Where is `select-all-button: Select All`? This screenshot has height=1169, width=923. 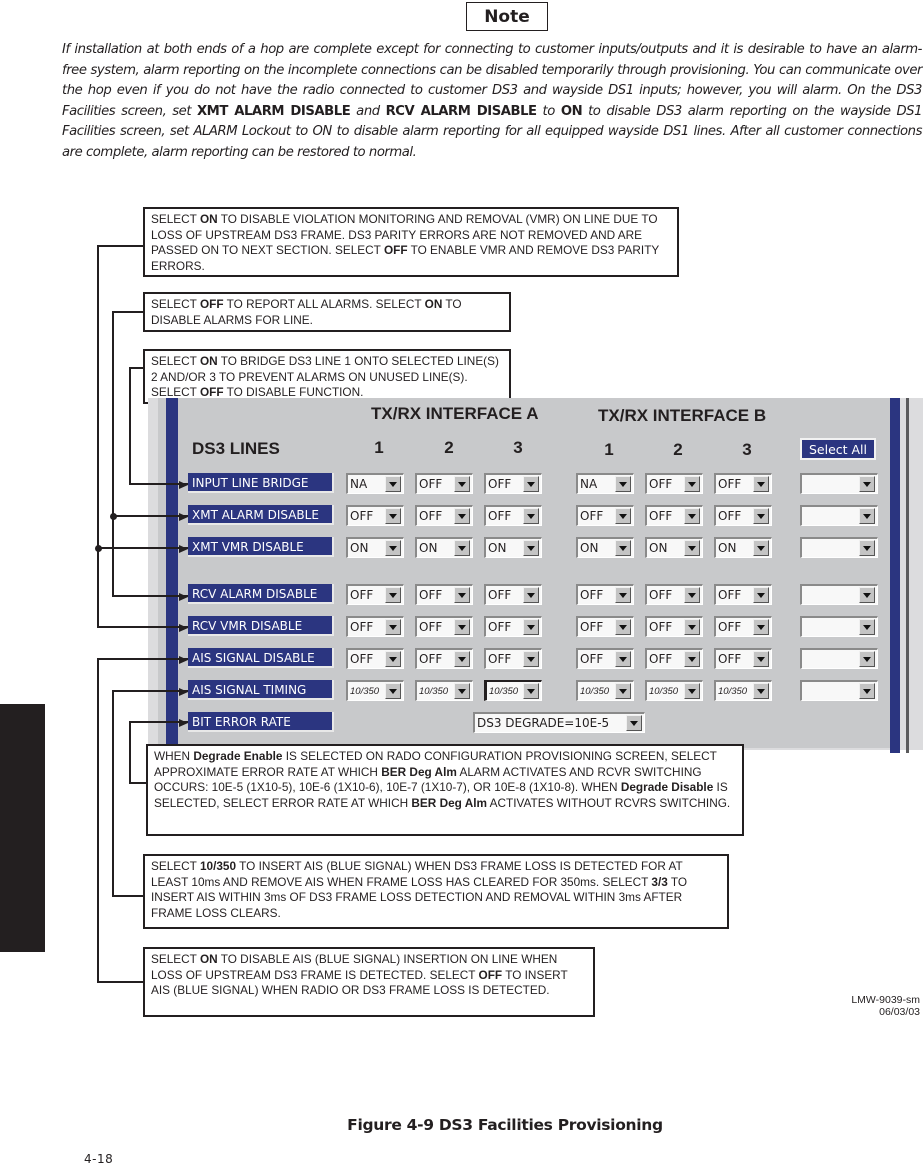
select-all-button: Select All is located at coordinates (838, 449).